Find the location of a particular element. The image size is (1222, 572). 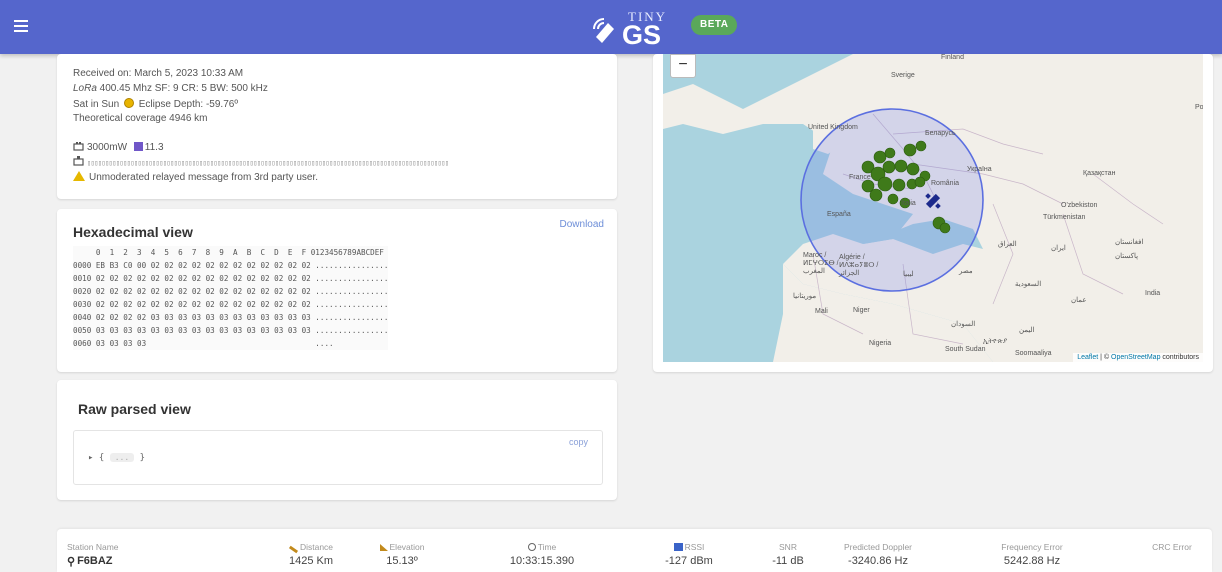

stat-crc-error: CRC Error is located at coordinates (1172, 548).